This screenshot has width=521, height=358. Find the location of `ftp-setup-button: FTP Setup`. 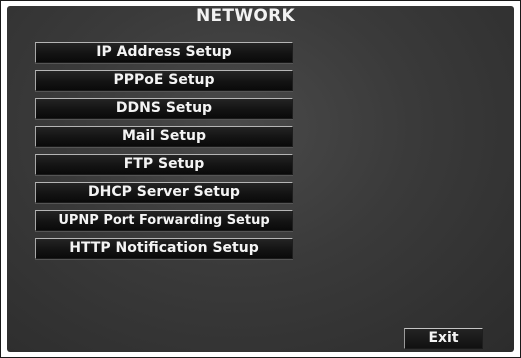

ftp-setup-button: FTP Setup is located at coordinates (164, 164).